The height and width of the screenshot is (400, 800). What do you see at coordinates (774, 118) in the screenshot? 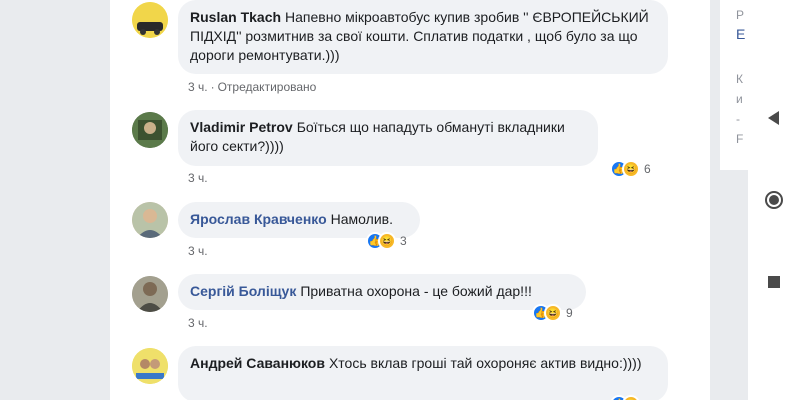
I see `back-triangle-icon` at bounding box center [774, 118].